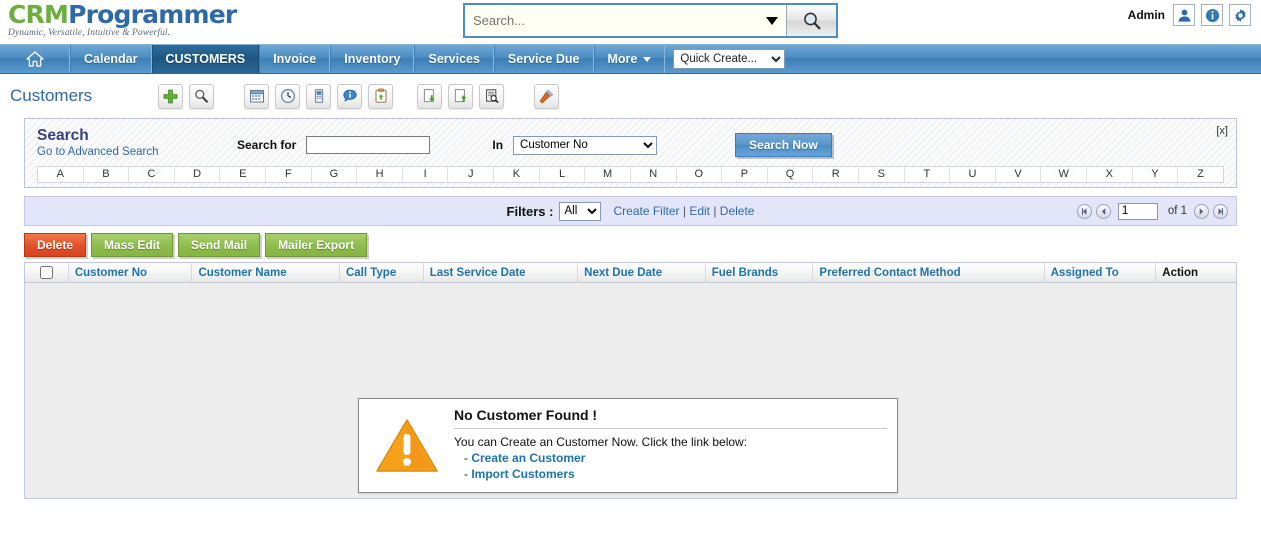 The width and height of the screenshot is (1261, 545). I want to click on select-all-cell, so click(47, 272).